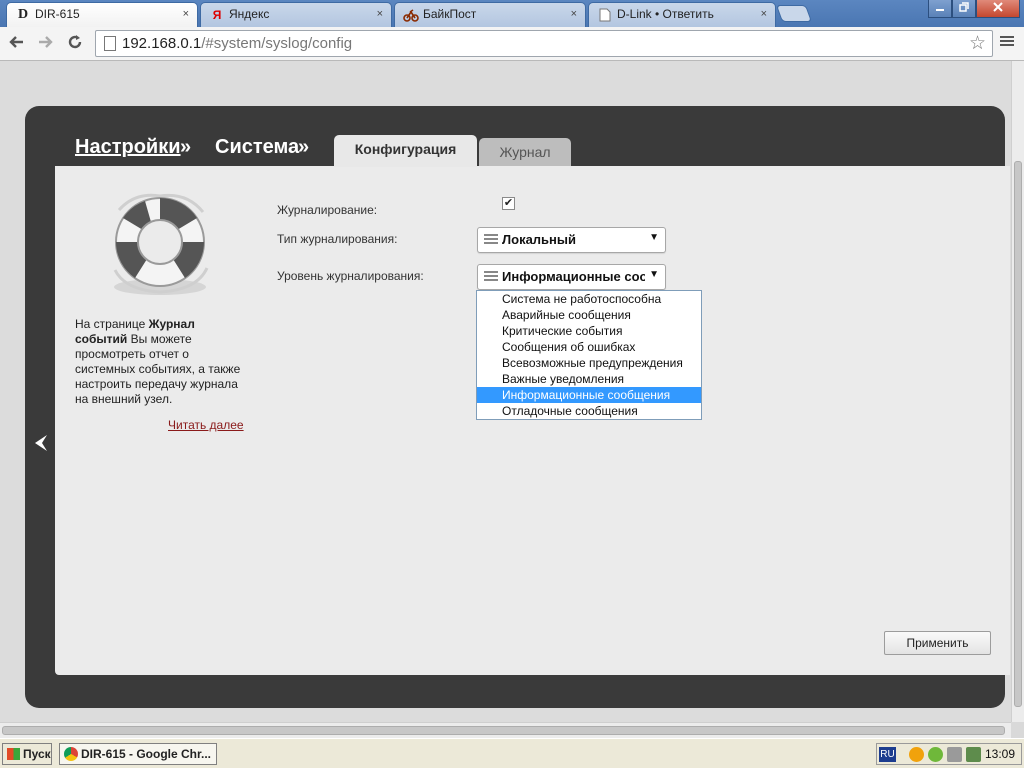 This screenshot has height=768, width=1024. I want to click on window-close-icon, so click(998, 7).